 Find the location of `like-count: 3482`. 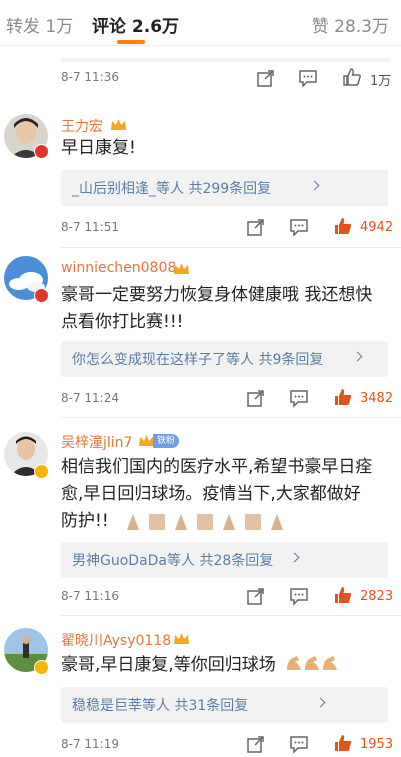

like-count: 3482 is located at coordinates (377, 398).